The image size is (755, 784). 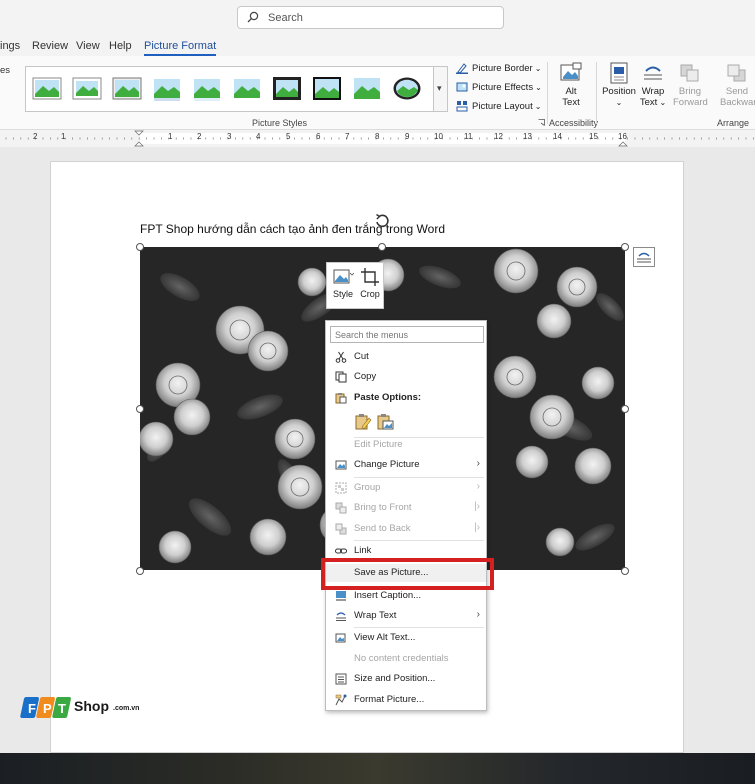 What do you see at coordinates (361, 356) in the screenshot?
I see `menu-item-label: Cut` at bounding box center [361, 356].